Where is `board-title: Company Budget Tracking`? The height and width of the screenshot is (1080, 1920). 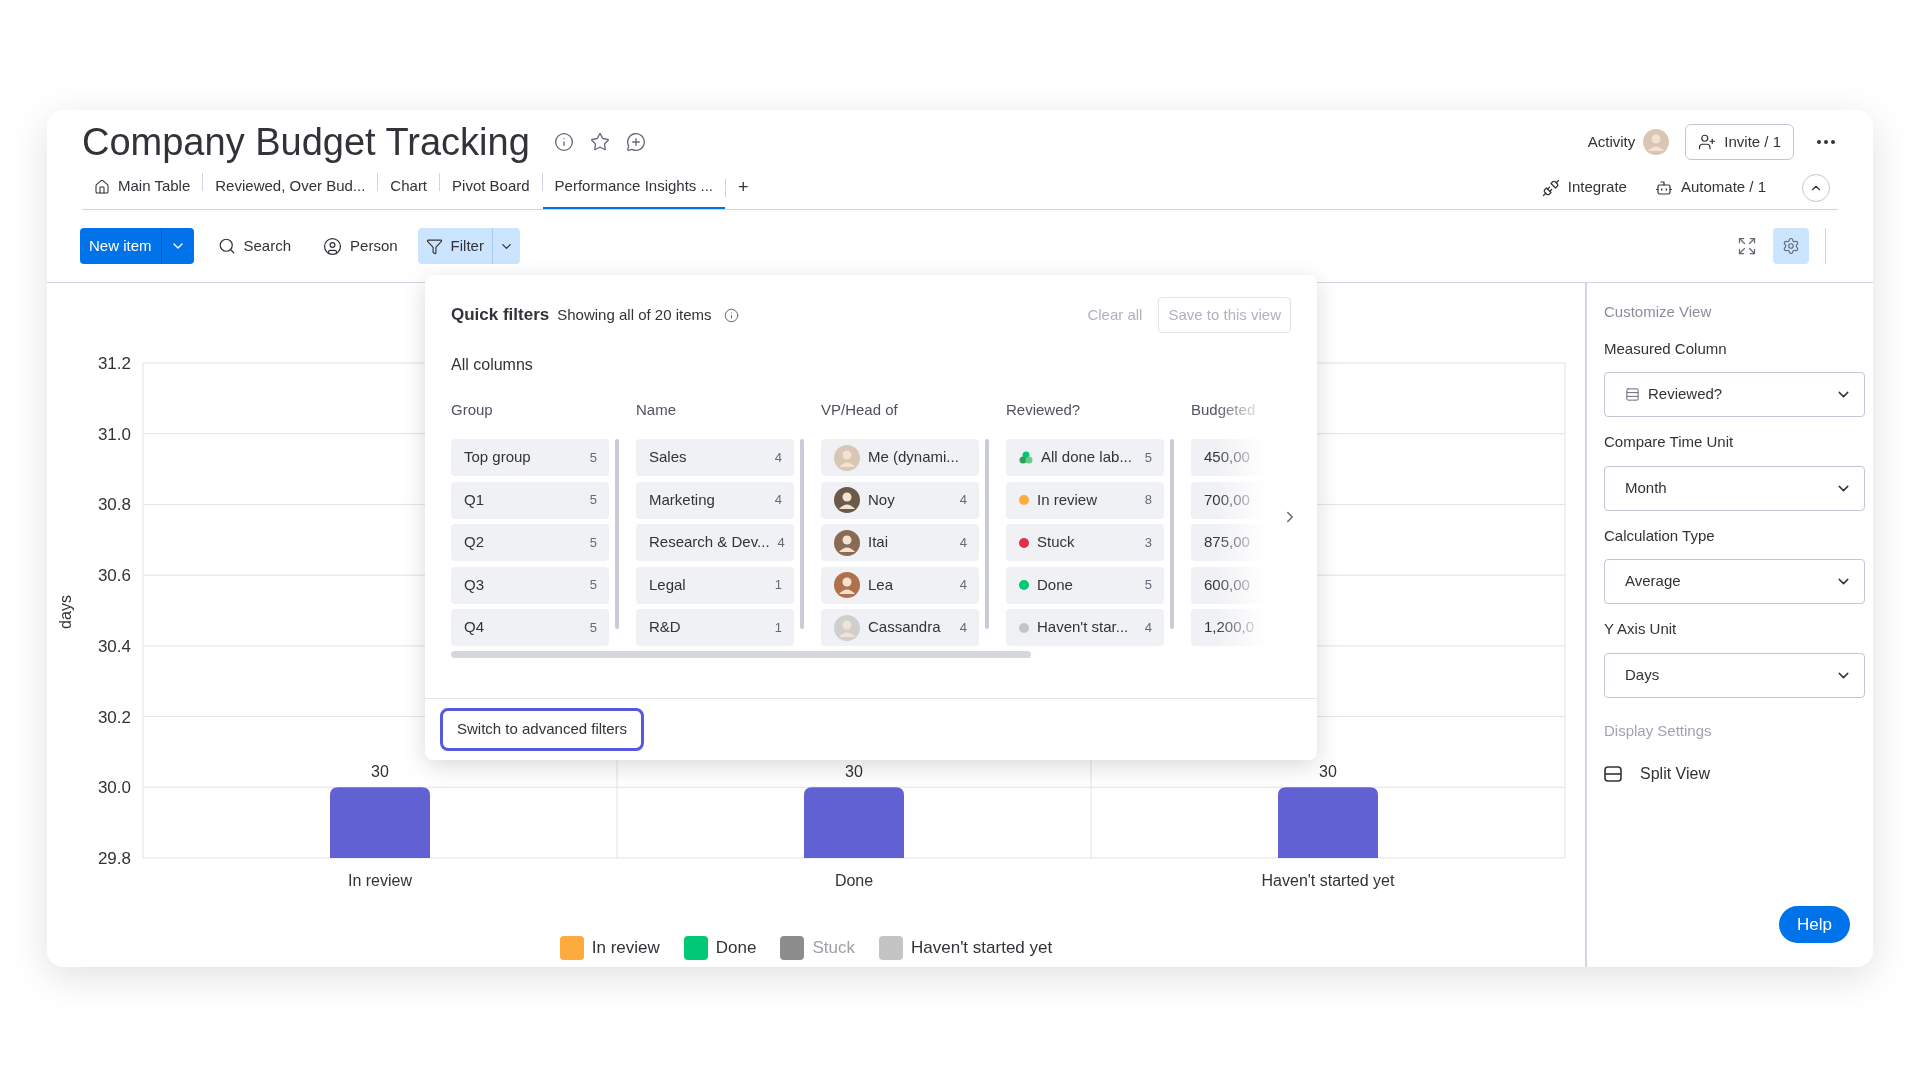
board-title: Company Budget Tracking is located at coordinates (306, 142).